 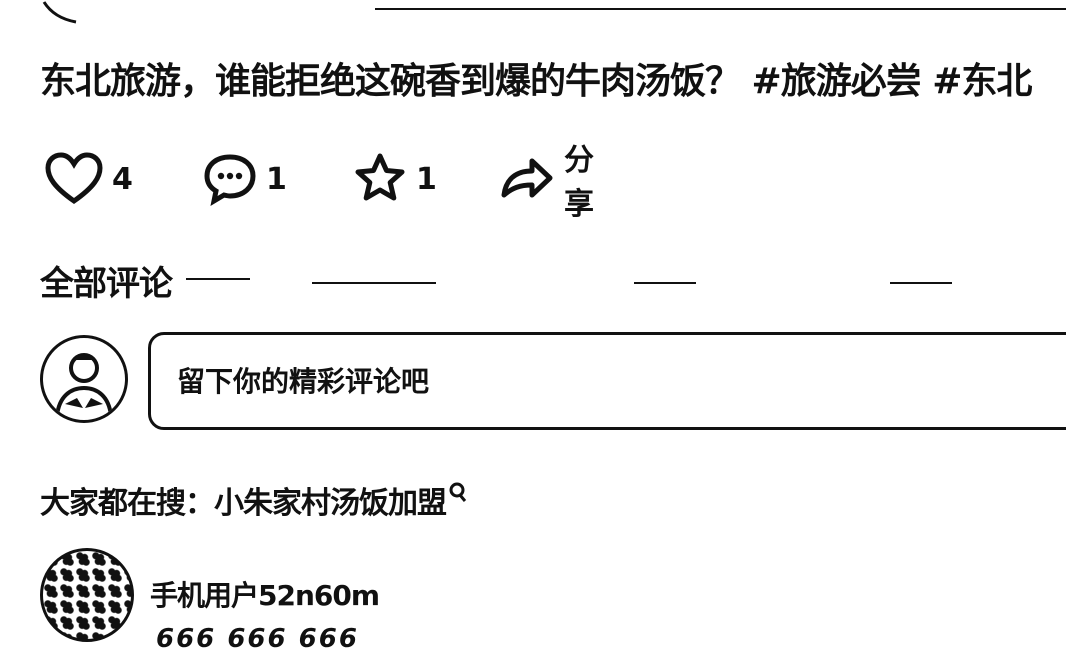 I want to click on comment-bubble-icon, so click(x=230, y=179).